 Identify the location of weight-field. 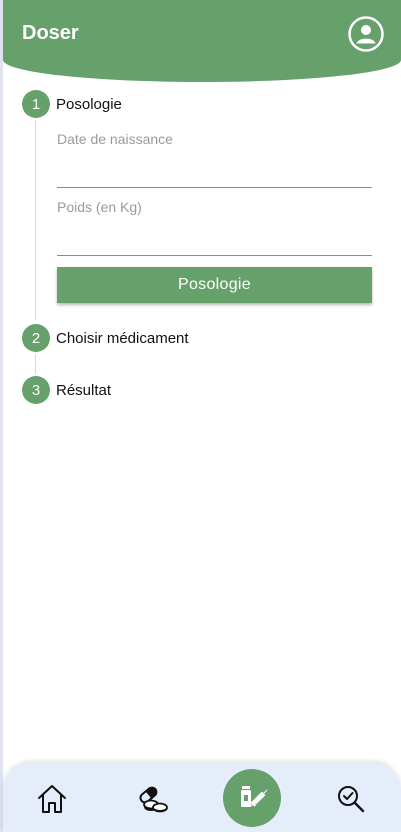
(214, 241).